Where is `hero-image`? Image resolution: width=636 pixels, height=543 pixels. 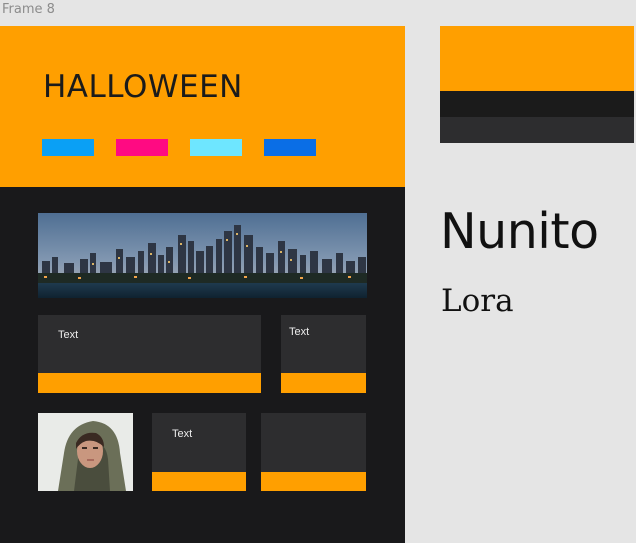 hero-image is located at coordinates (202, 255).